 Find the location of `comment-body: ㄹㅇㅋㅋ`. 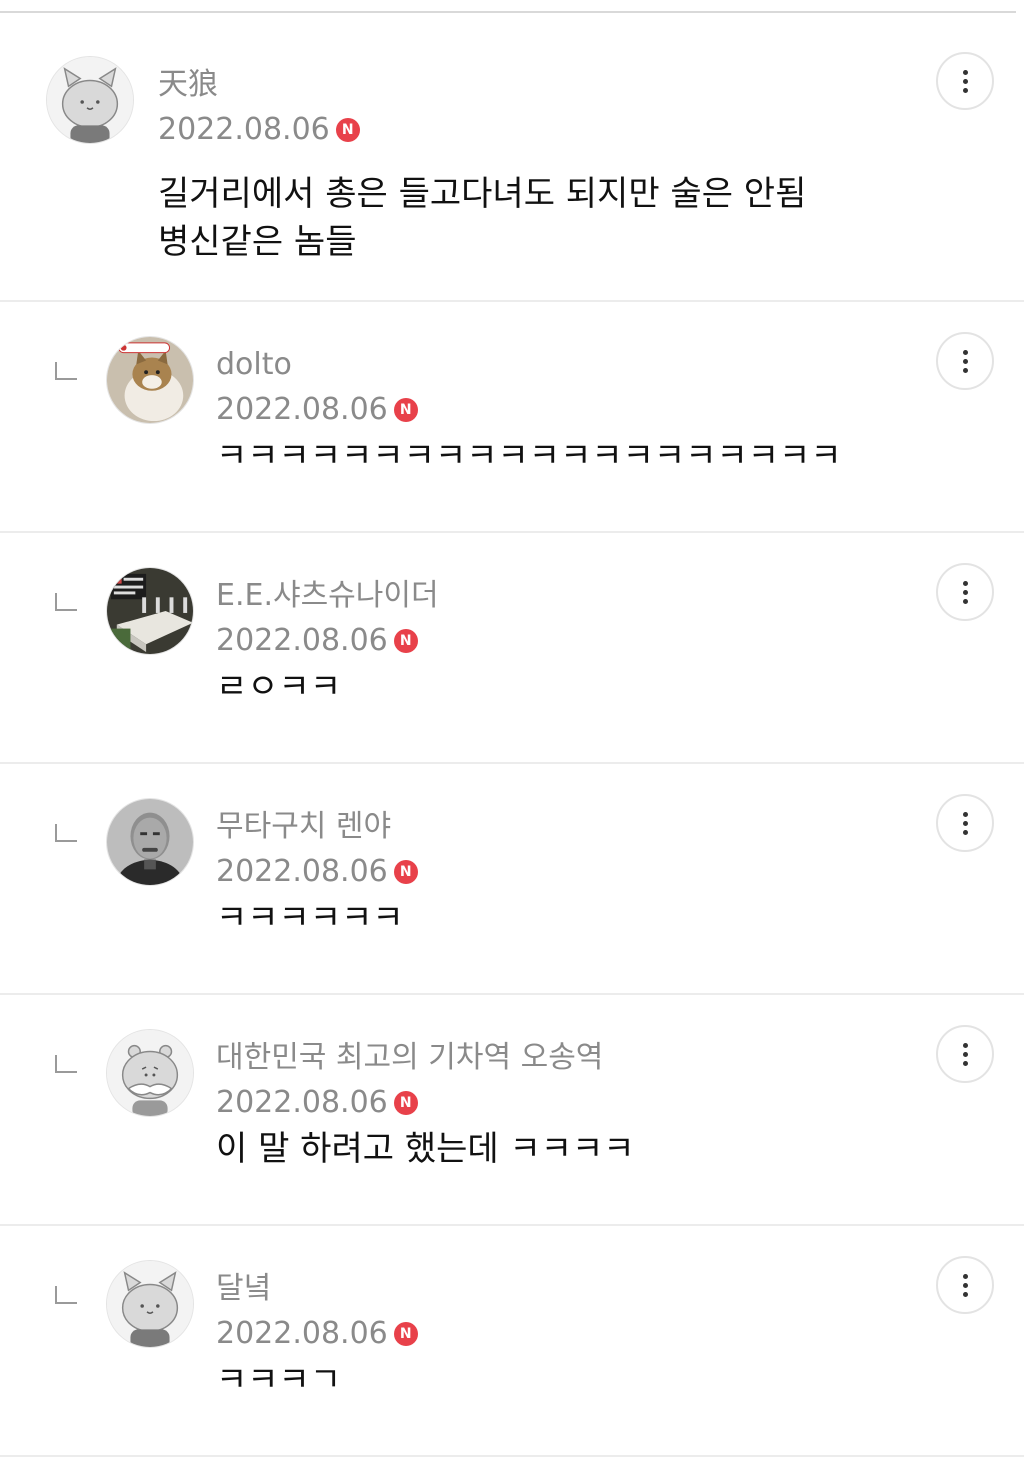

comment-body: ㄹㅇㅋㅋ is located at coordinates (278, 687).